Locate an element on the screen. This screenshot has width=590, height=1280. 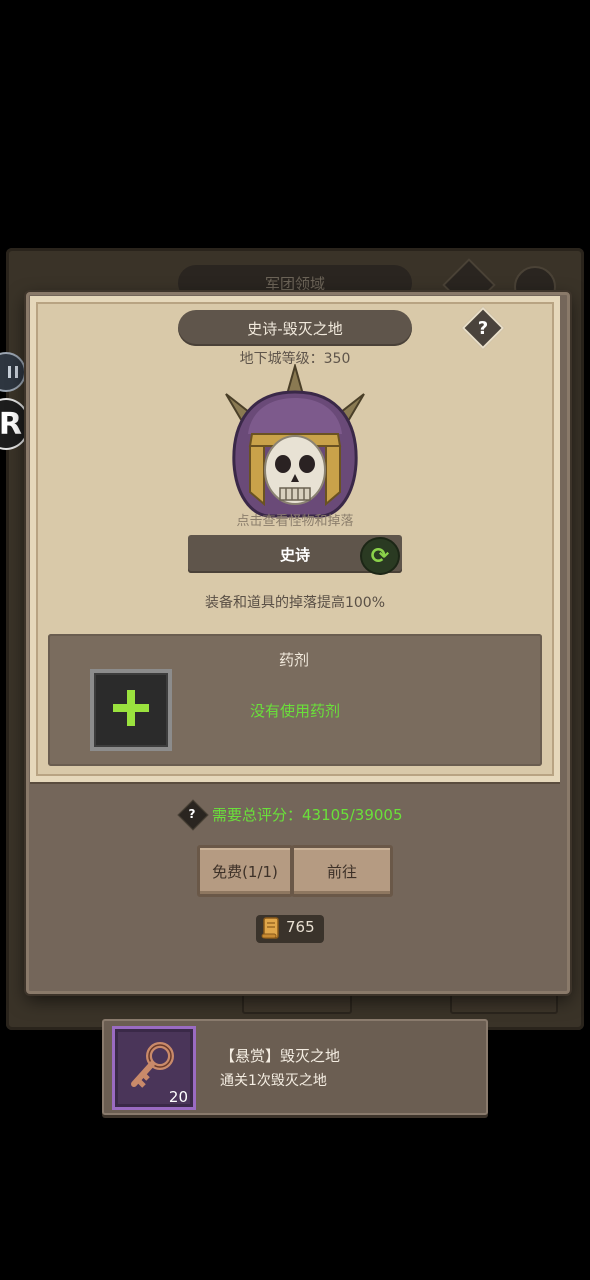
skull-helmet-icon is located at coordinates (295, 444).